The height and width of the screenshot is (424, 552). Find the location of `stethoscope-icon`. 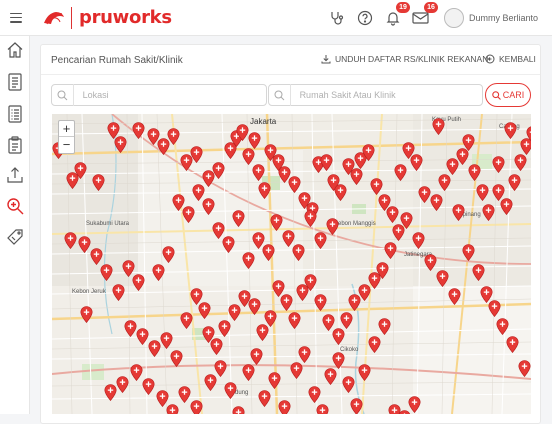

stethoscope-icon is located at coordinates (337, 18).